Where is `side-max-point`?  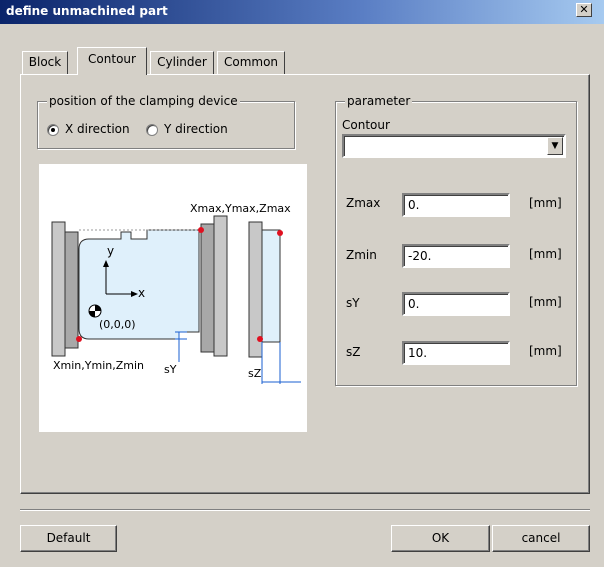 side-max-point is located at coordinates (280, 233).